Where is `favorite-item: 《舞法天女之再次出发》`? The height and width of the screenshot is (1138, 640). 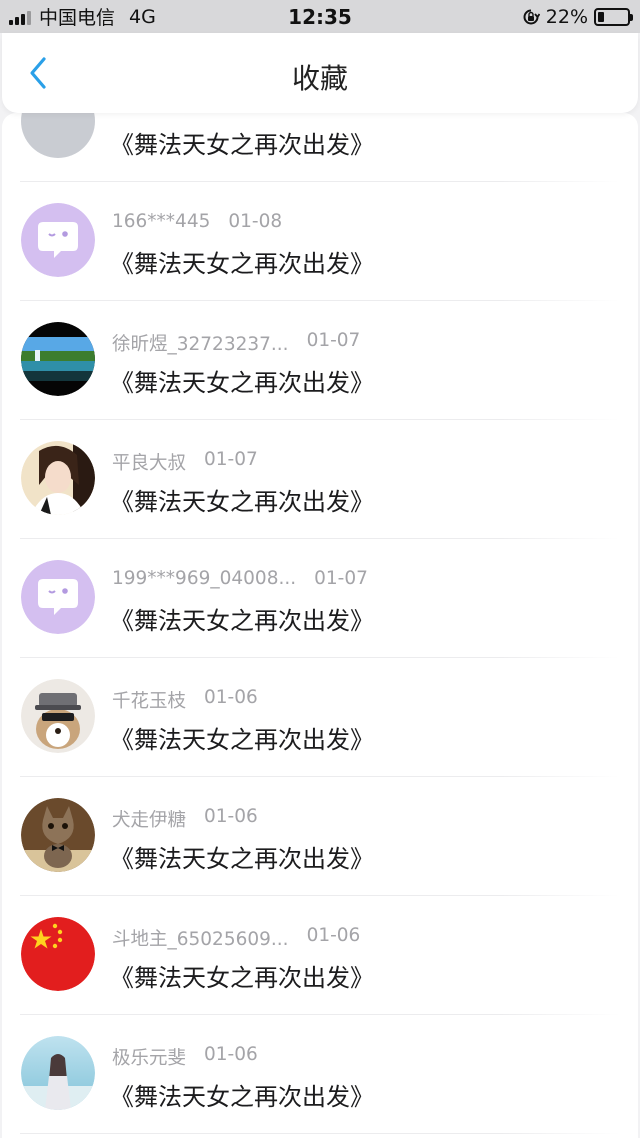 favorite-item: 《舞法天女之再次出发》 is located at coordinates (320, 147).